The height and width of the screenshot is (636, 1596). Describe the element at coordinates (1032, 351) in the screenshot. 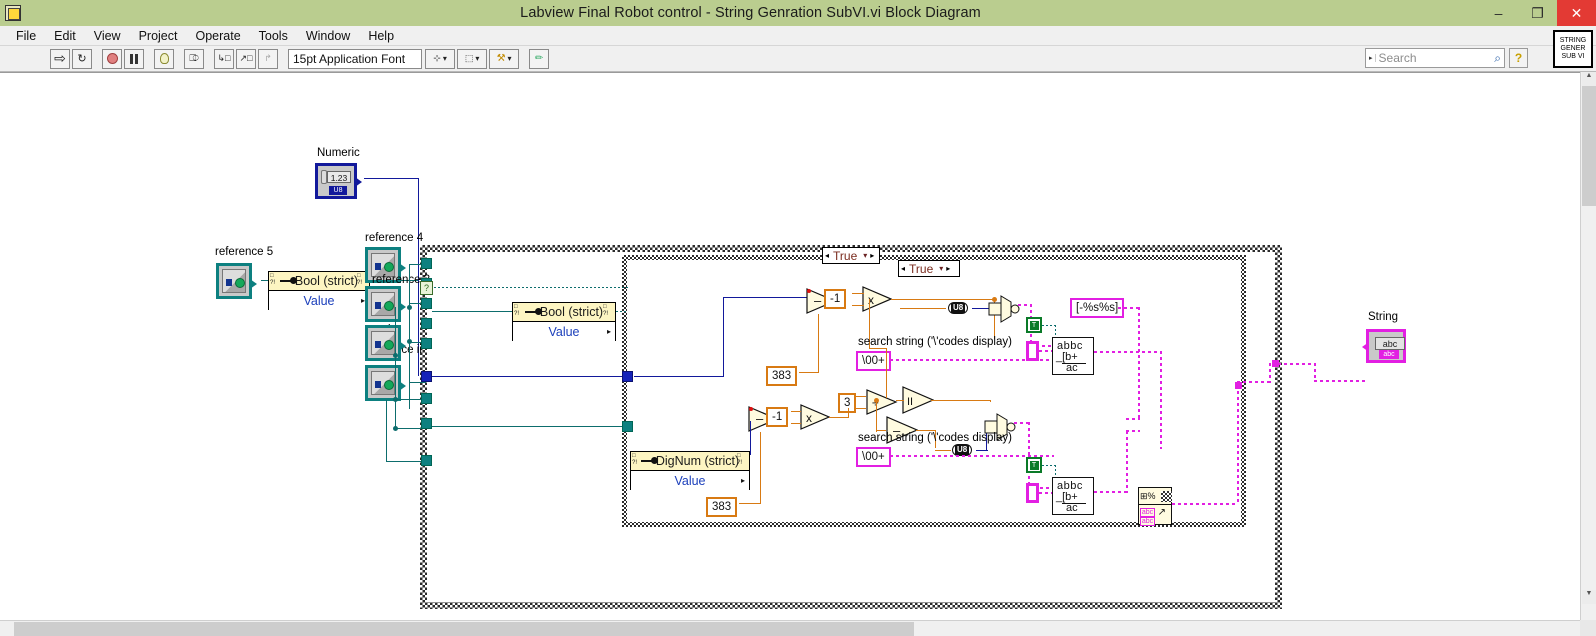

I see `empty-string-constant-top` at that location.